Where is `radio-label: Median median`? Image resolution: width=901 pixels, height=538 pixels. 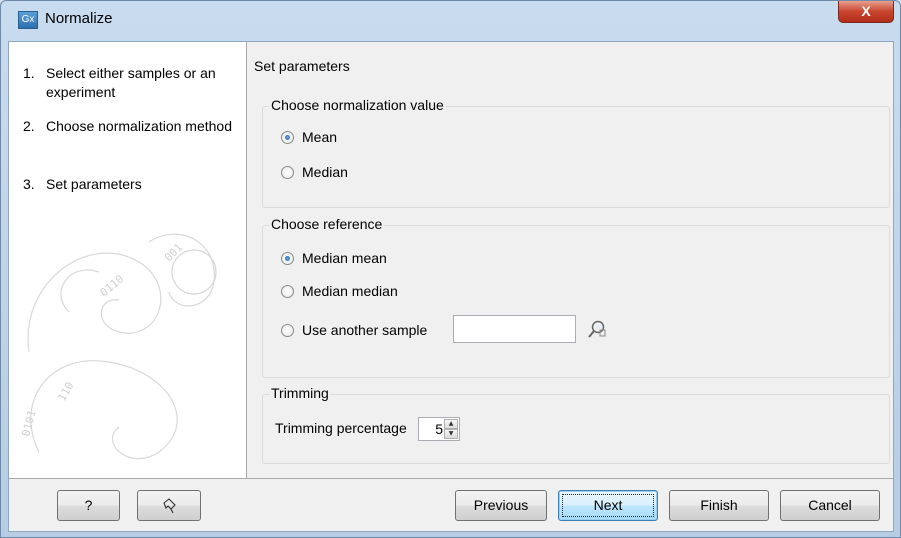
radio-label: Median median is located at coordinates (350, 291).